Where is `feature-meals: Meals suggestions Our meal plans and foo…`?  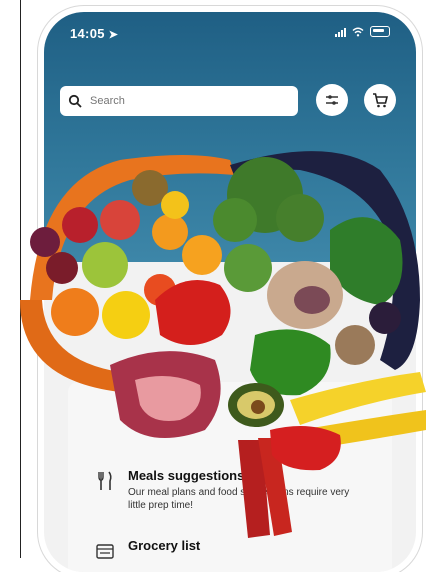 feature-meals: Meals suggestions Our meal plans and foo… is located at coordinates (231, 490).